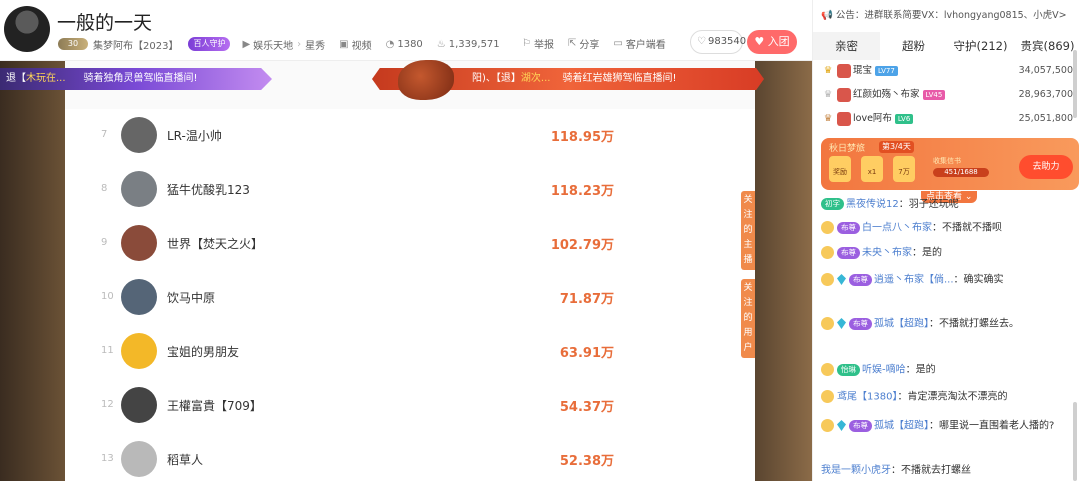 The width and height of the screenshot is (1080, 481). What do you see at coordinates (191, 297) in the screenshot?
I see `rank-user-name: 饮马中原` at bounding box center [191, 297].